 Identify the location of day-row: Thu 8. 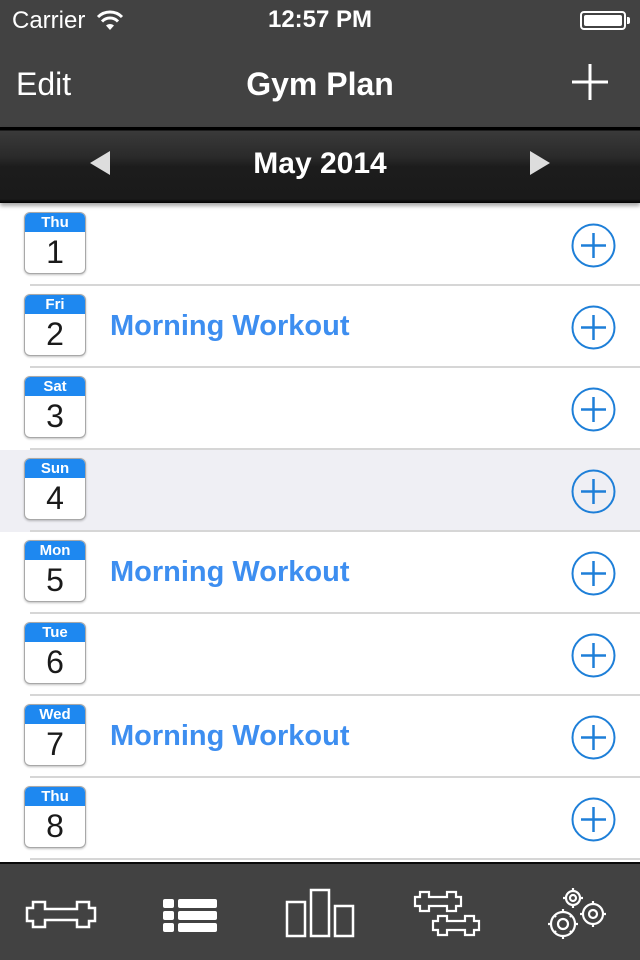
(320, 819).